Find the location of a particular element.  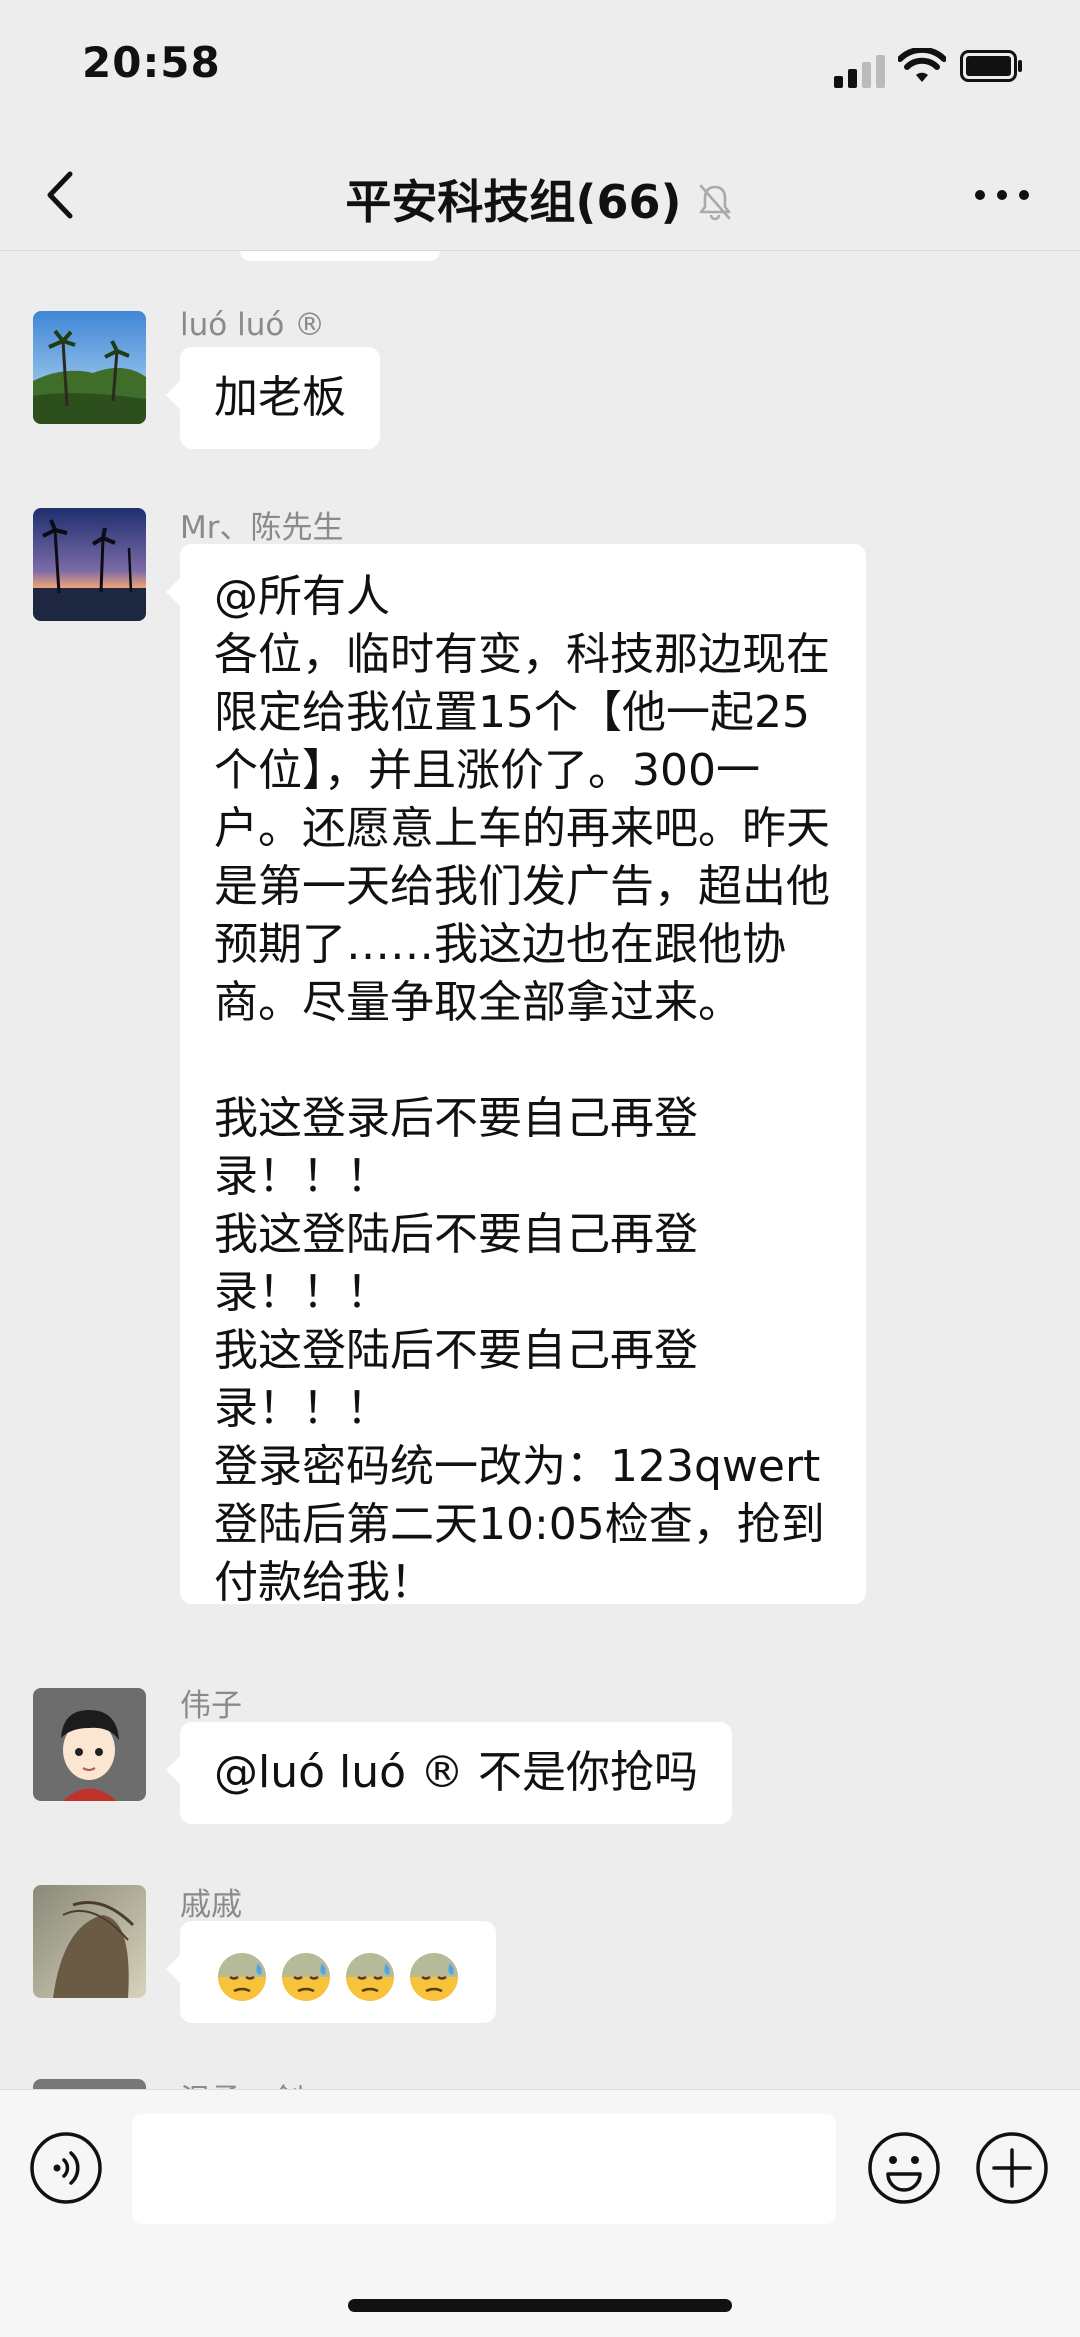

message-bubble: 加老板 is located at coordinates (273, 398).